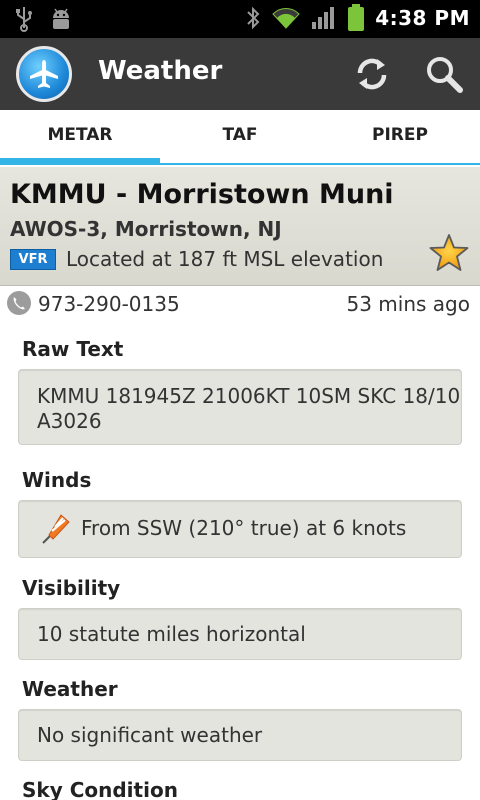 The width and height of the screenshot is (480, 800). Describe the element at coordinates (55, 529) in the screenshot. I see `windsock-icon` at that location.